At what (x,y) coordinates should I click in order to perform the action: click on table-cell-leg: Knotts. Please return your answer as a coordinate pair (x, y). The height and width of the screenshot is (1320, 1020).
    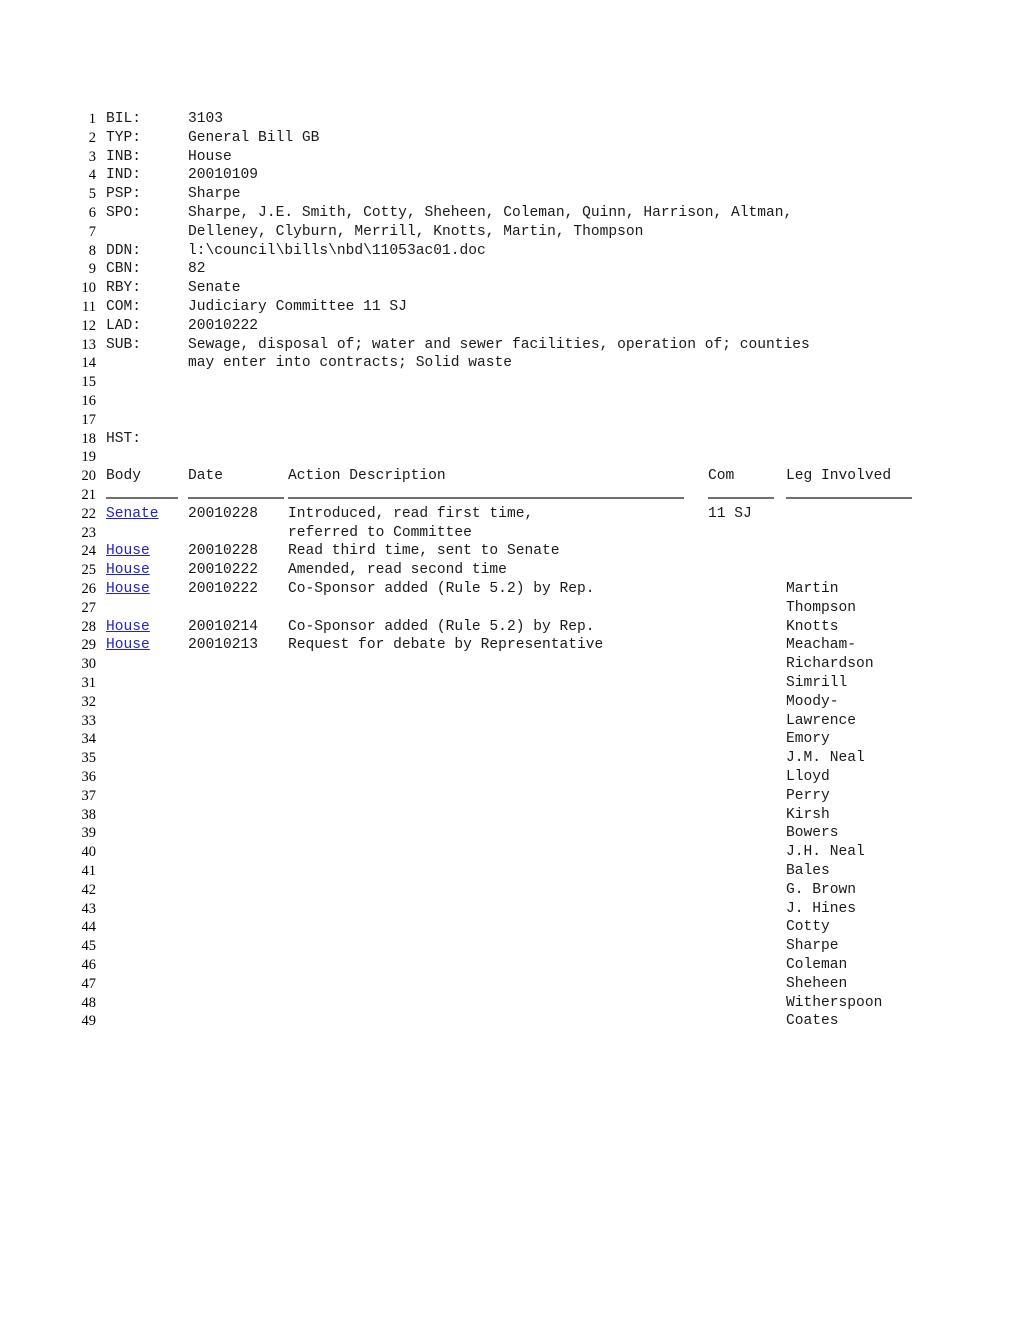
    Looking at the image, I should click on (812, 626).